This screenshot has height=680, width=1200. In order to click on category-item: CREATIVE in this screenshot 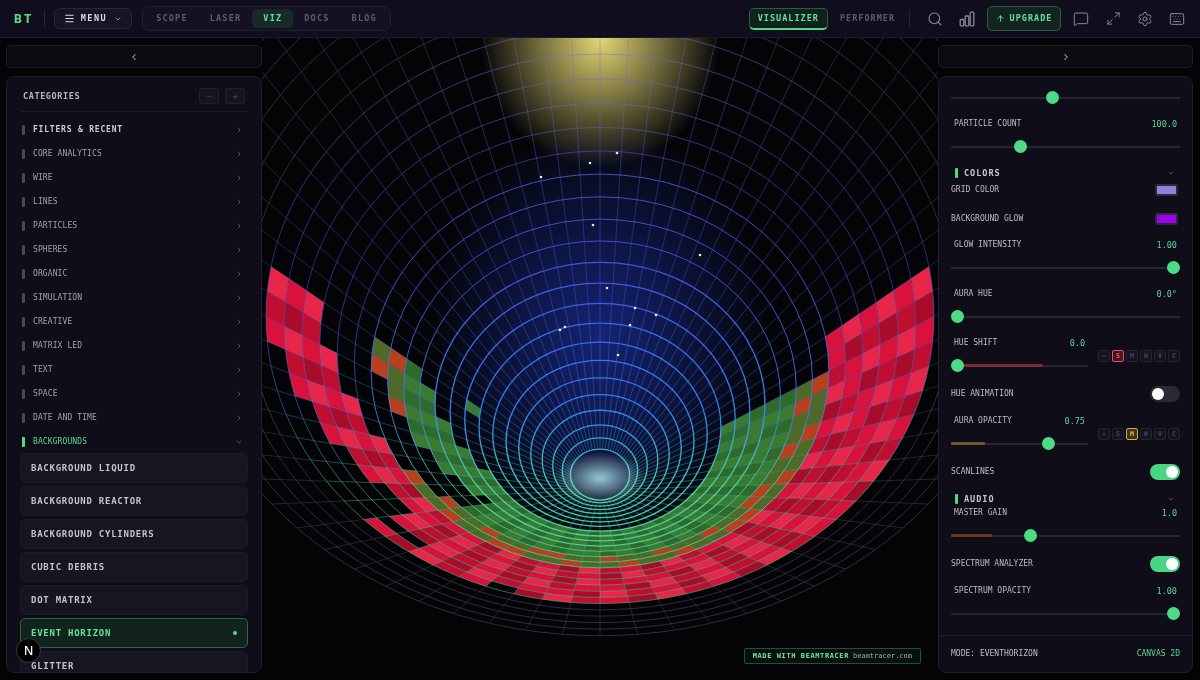, I will do `click(134, 322)`.